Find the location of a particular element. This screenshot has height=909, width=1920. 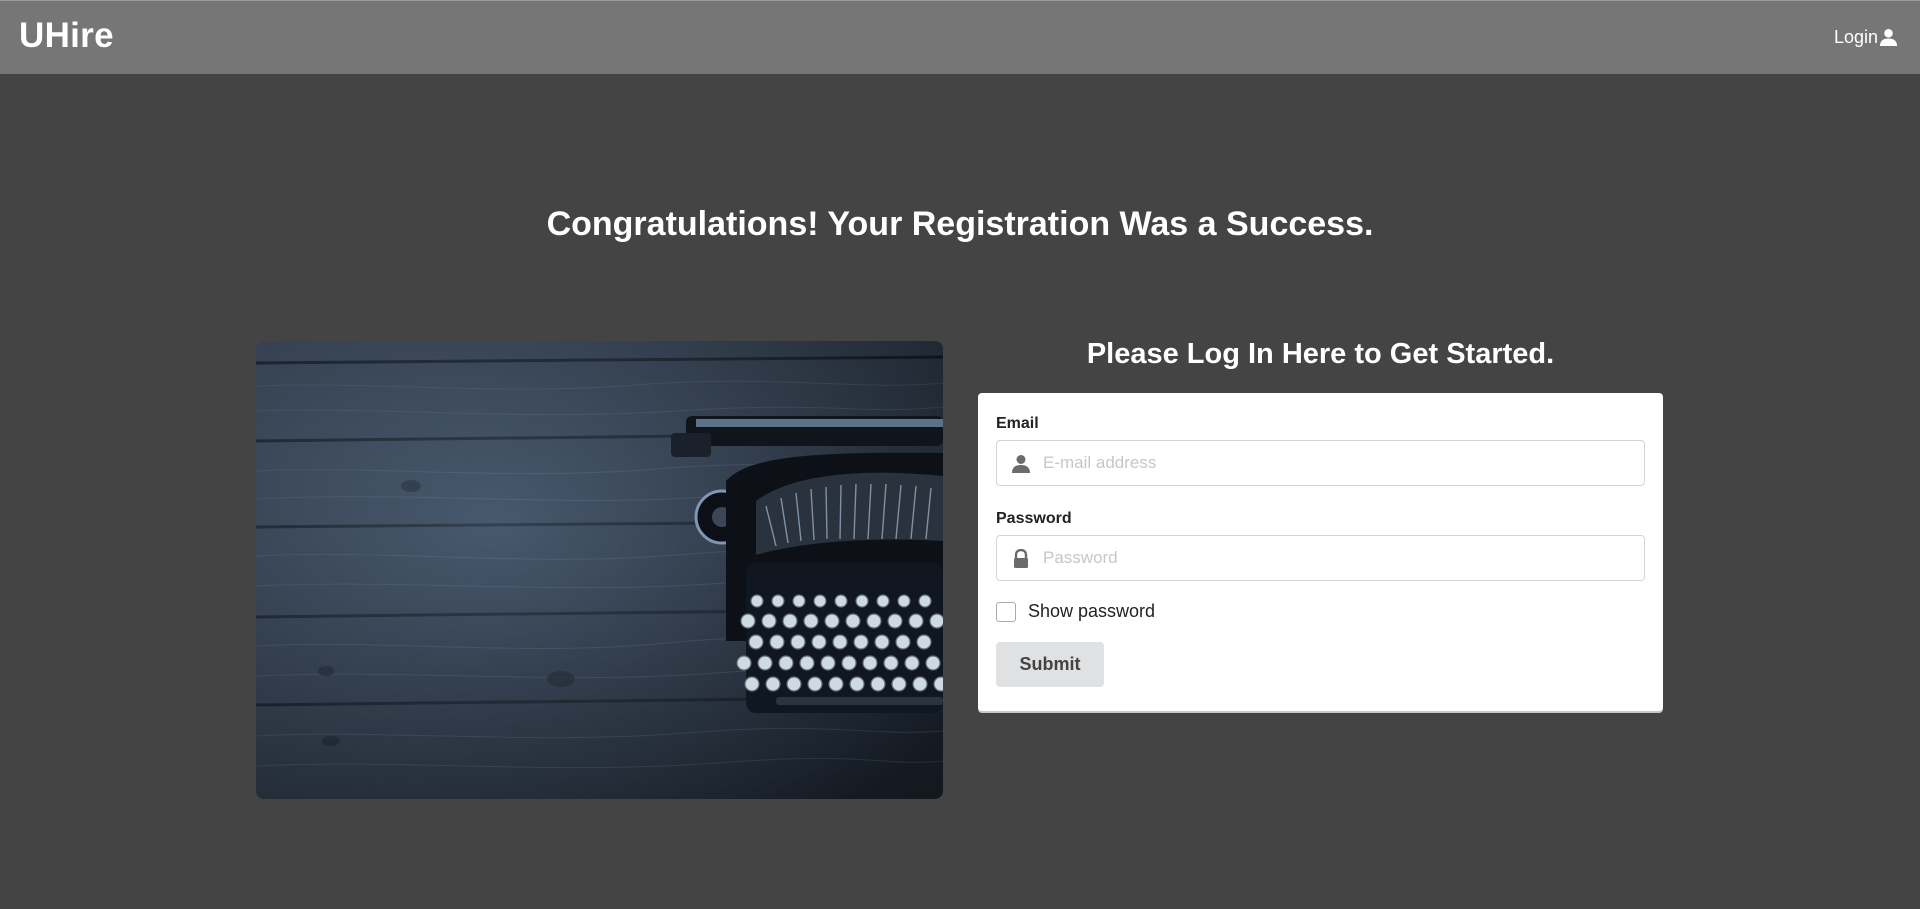

login-form-card: Email Password Show password Submit is located at coordinates (1320, 552).